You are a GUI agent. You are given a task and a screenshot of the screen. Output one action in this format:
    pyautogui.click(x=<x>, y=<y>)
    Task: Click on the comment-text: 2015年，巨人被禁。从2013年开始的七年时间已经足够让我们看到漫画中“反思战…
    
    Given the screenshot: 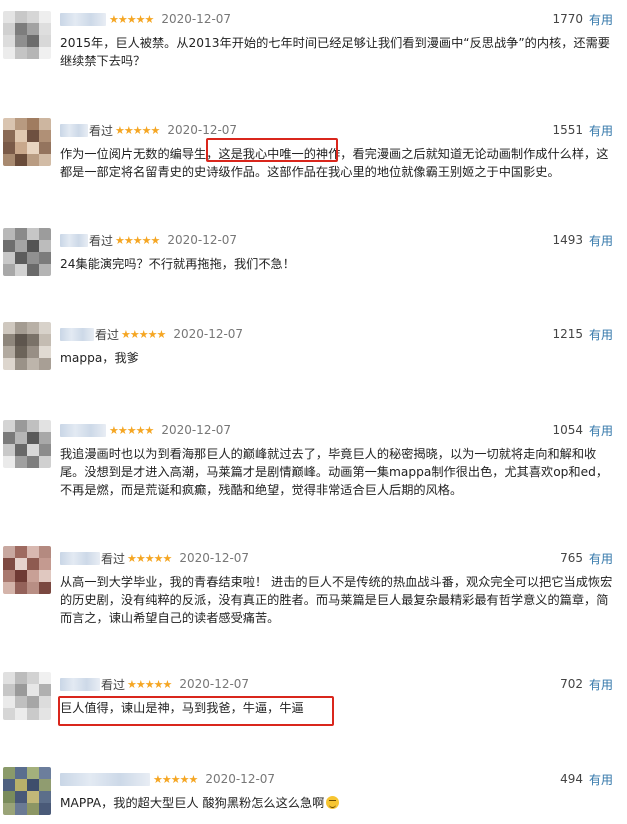 What is the action you would take?
    pyautogui.click(x=335, y=52)
    